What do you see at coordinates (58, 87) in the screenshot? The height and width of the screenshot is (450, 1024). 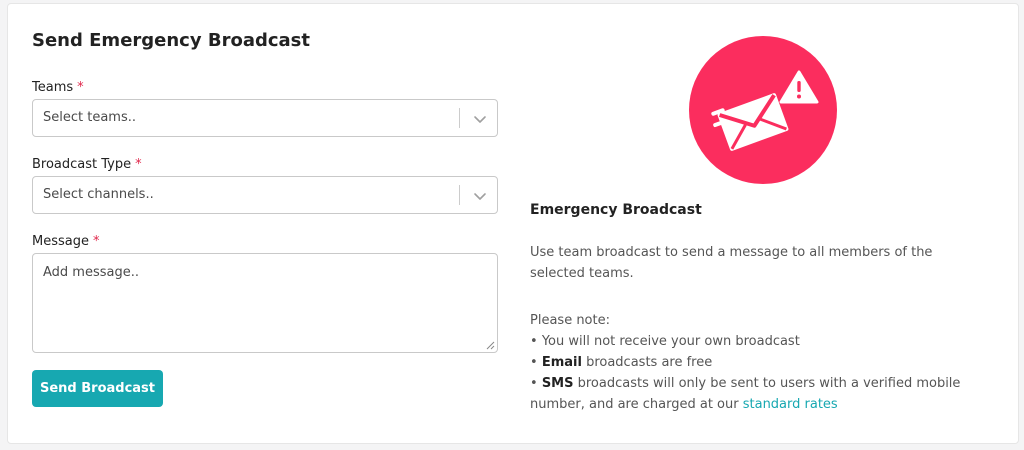 I see `teams-label: Teams *` at bounding box center [58, 87].